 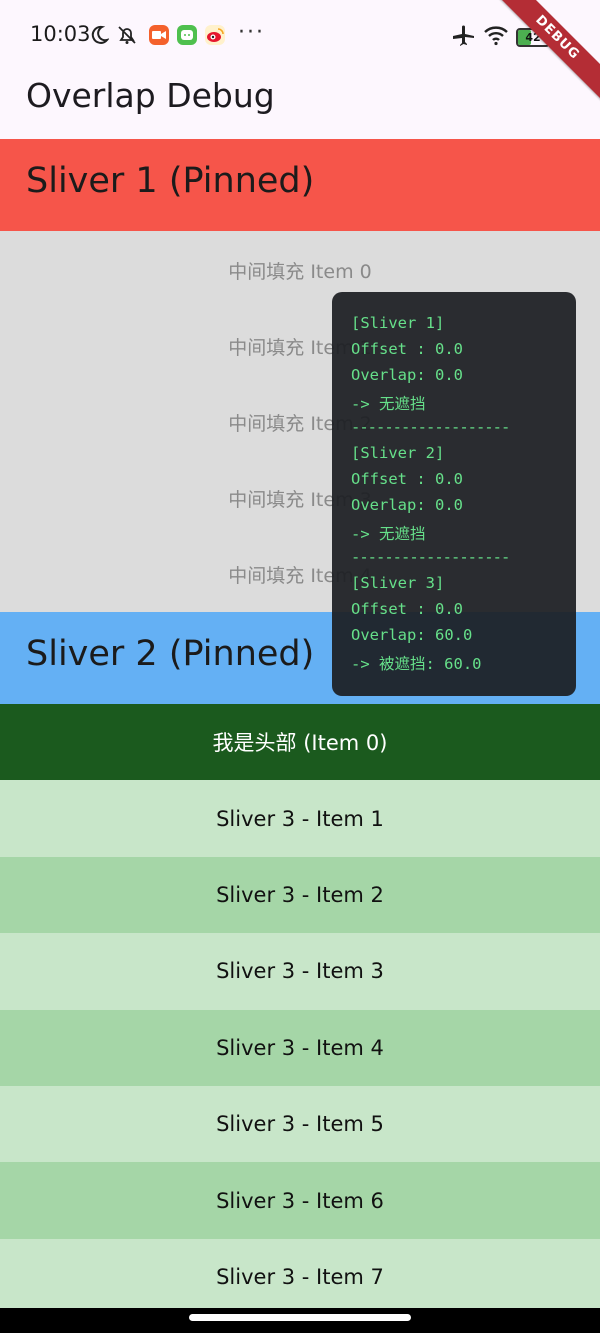 What do you see at coordinates (300, 272) in the screenshot?
I see `list-item: 中间填充 Item 0` at bounding box center [300, 272].